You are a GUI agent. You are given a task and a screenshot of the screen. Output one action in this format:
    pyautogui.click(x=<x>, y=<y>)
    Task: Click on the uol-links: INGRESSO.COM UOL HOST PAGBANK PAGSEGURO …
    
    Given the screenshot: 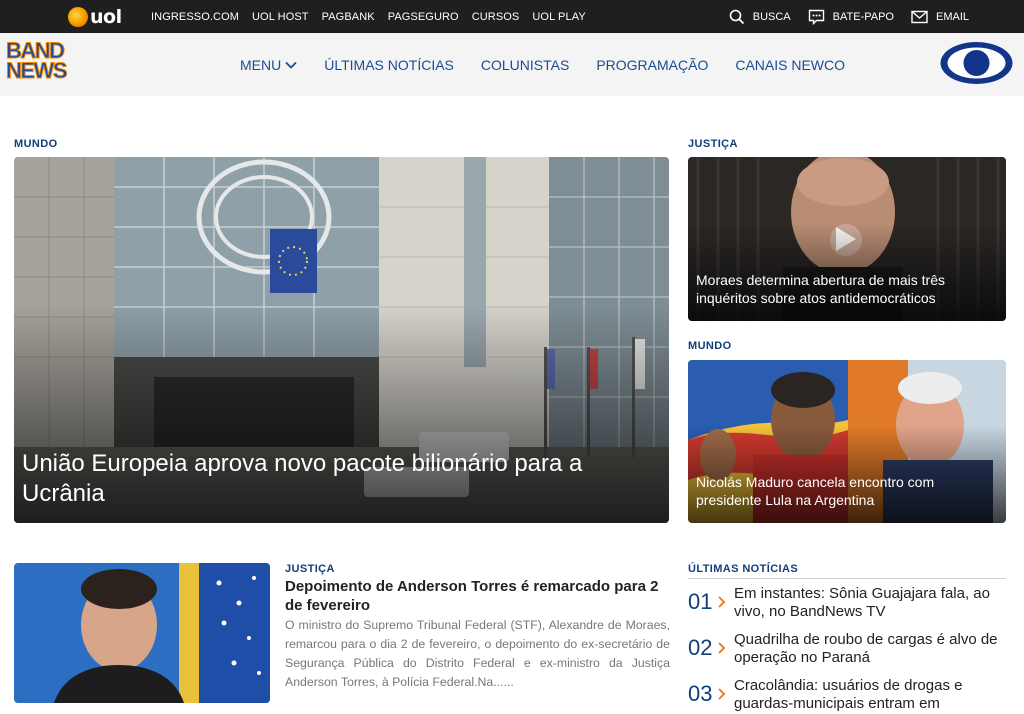 What is the action you would take?
    pyautogui.click(x=375, y=16)
    